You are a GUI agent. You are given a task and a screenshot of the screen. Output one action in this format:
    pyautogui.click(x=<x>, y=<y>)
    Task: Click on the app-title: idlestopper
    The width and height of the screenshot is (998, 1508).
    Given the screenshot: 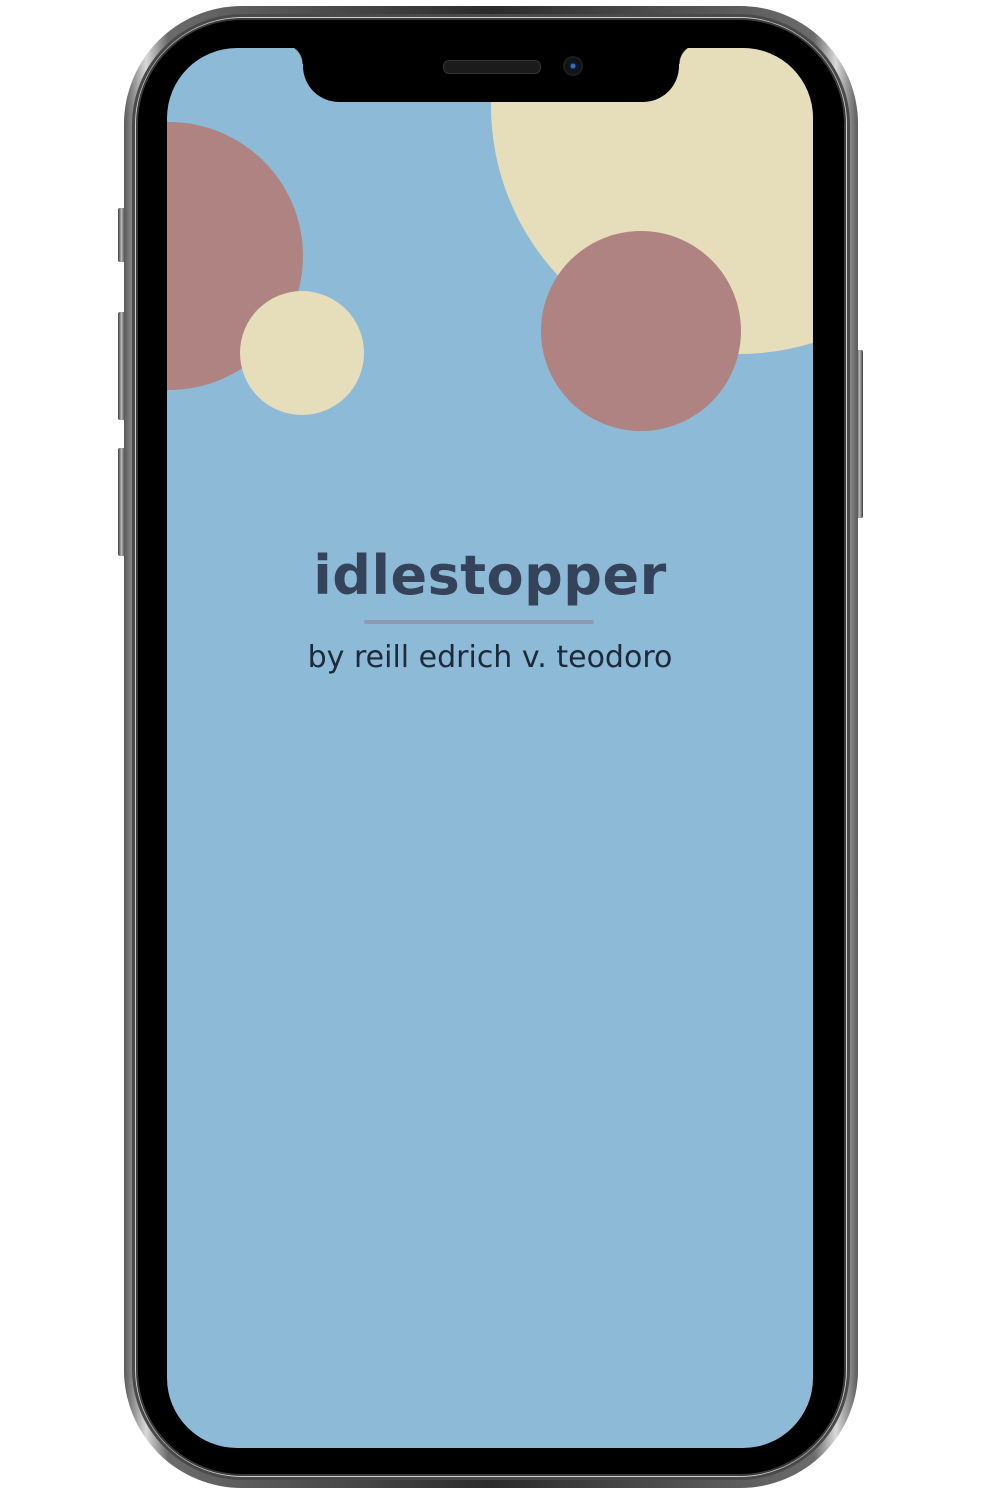 What is the action you would take?
    pyautogui.click(x=490, y=575)
    